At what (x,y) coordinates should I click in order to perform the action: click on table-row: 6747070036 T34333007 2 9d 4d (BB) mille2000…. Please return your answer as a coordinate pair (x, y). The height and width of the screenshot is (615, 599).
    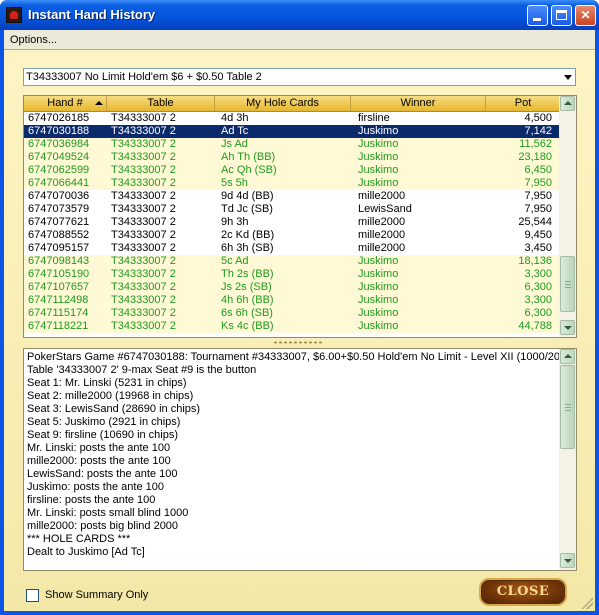
    Looking at the image, I should click on (292, 196).